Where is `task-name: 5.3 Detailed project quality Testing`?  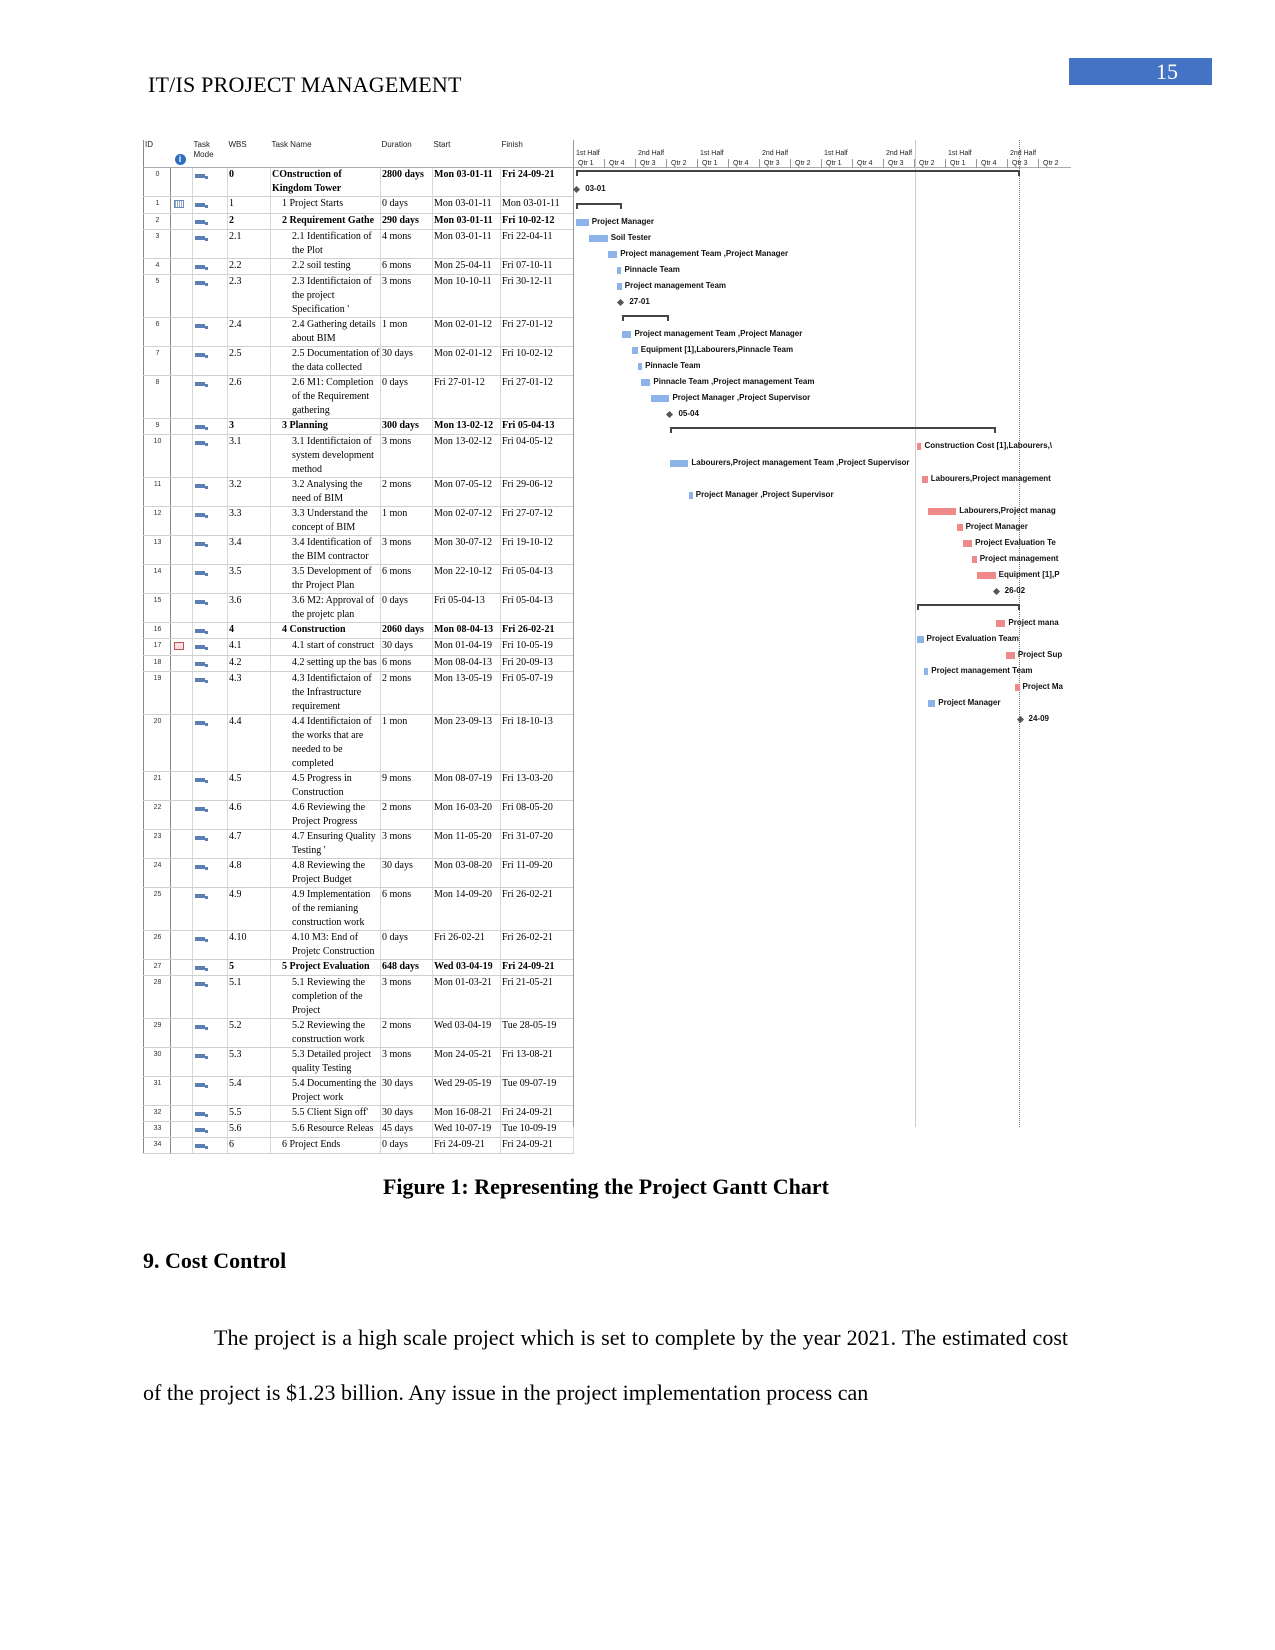 task-name: 5.3 Detailed project quality Testing is located at coordinates (325, 1062).